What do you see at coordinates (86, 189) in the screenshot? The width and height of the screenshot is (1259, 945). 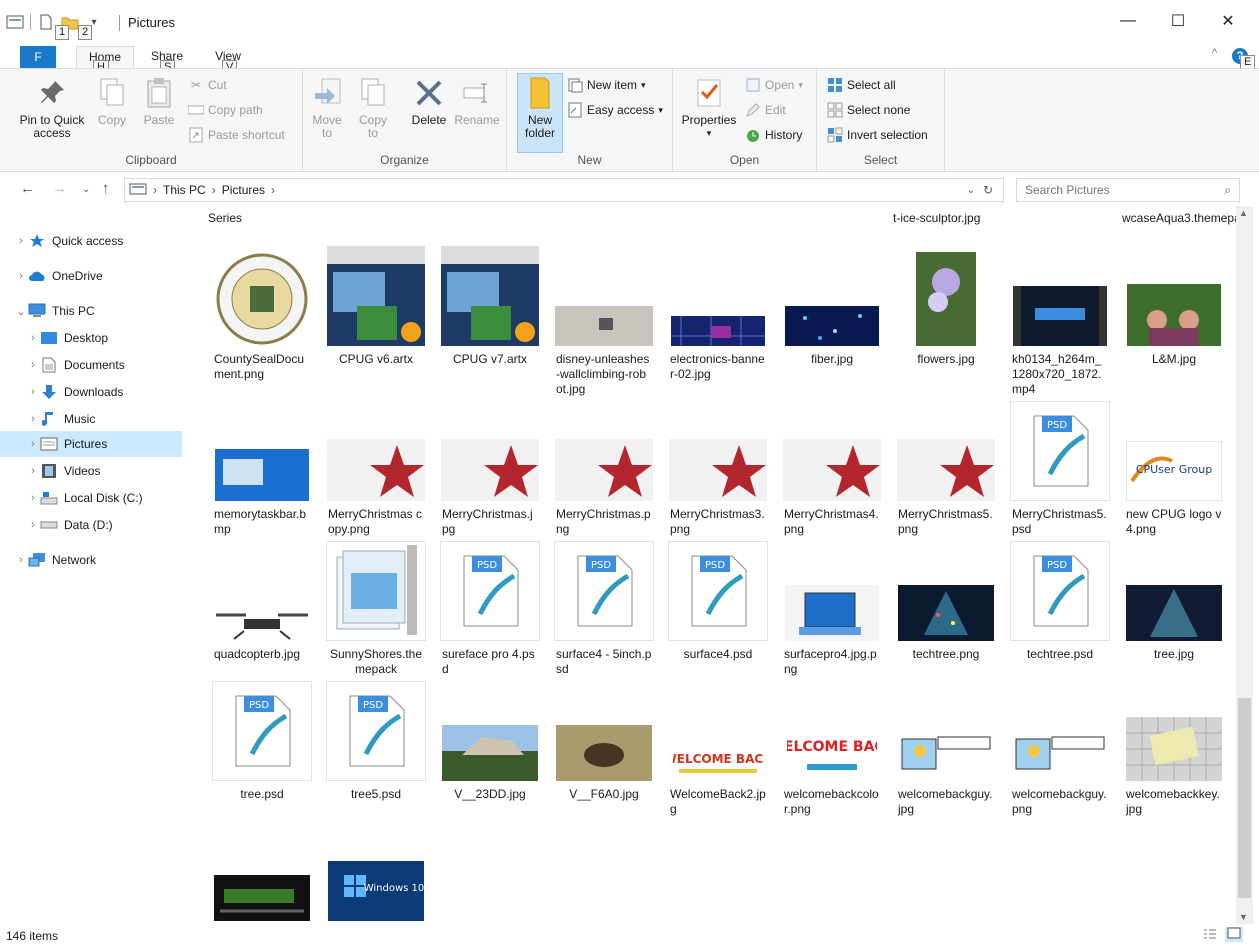 I see `recent-locations-chevron-icon: ⌄` at bounding box center [86, 189].